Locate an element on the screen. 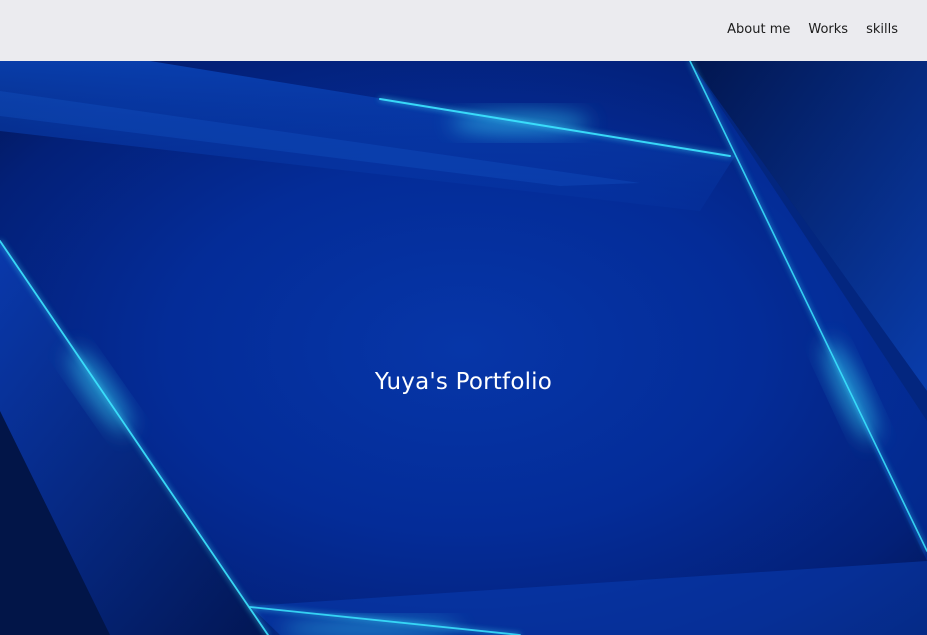 Image resolution: width=927 pixels, height=635 pixels. nav-link-skills: skills is located at coordinates (882, 30).